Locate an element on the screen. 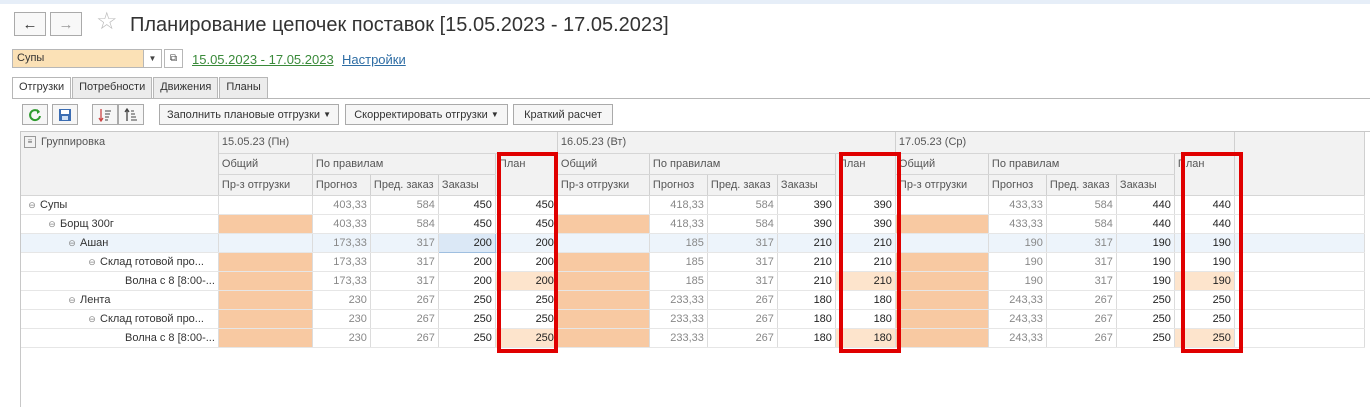 The width and height of the screenshot is (1370, 407). favorite-star-icon: ☆ is located at coordinates (107, 22).